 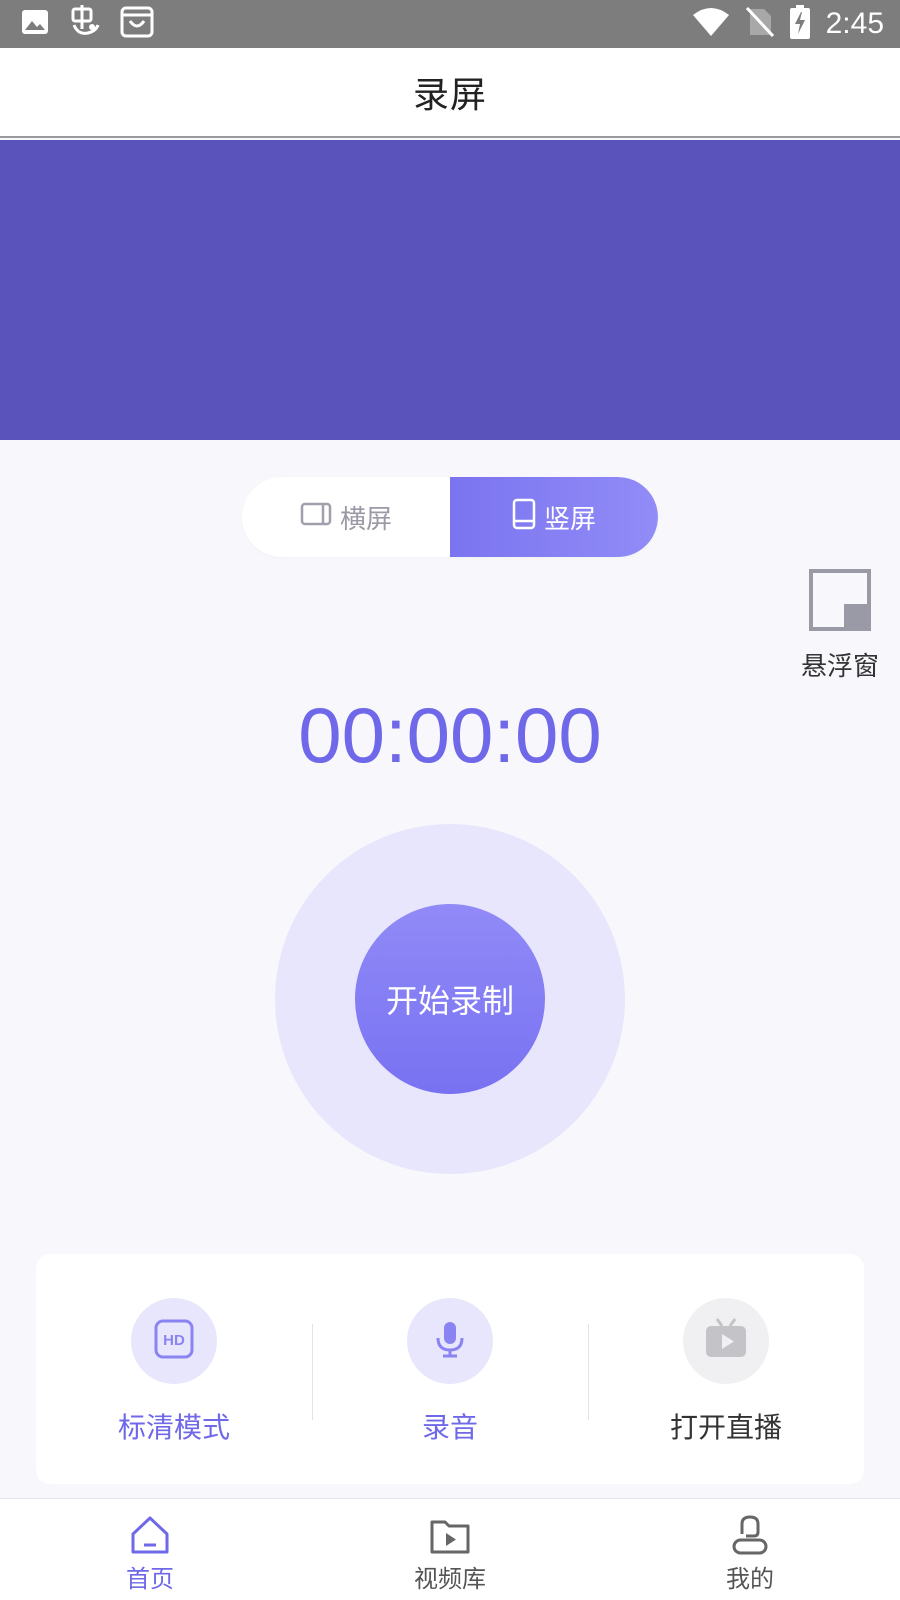 I want to click on status-time: 2:45, so click(x=854, y=23).